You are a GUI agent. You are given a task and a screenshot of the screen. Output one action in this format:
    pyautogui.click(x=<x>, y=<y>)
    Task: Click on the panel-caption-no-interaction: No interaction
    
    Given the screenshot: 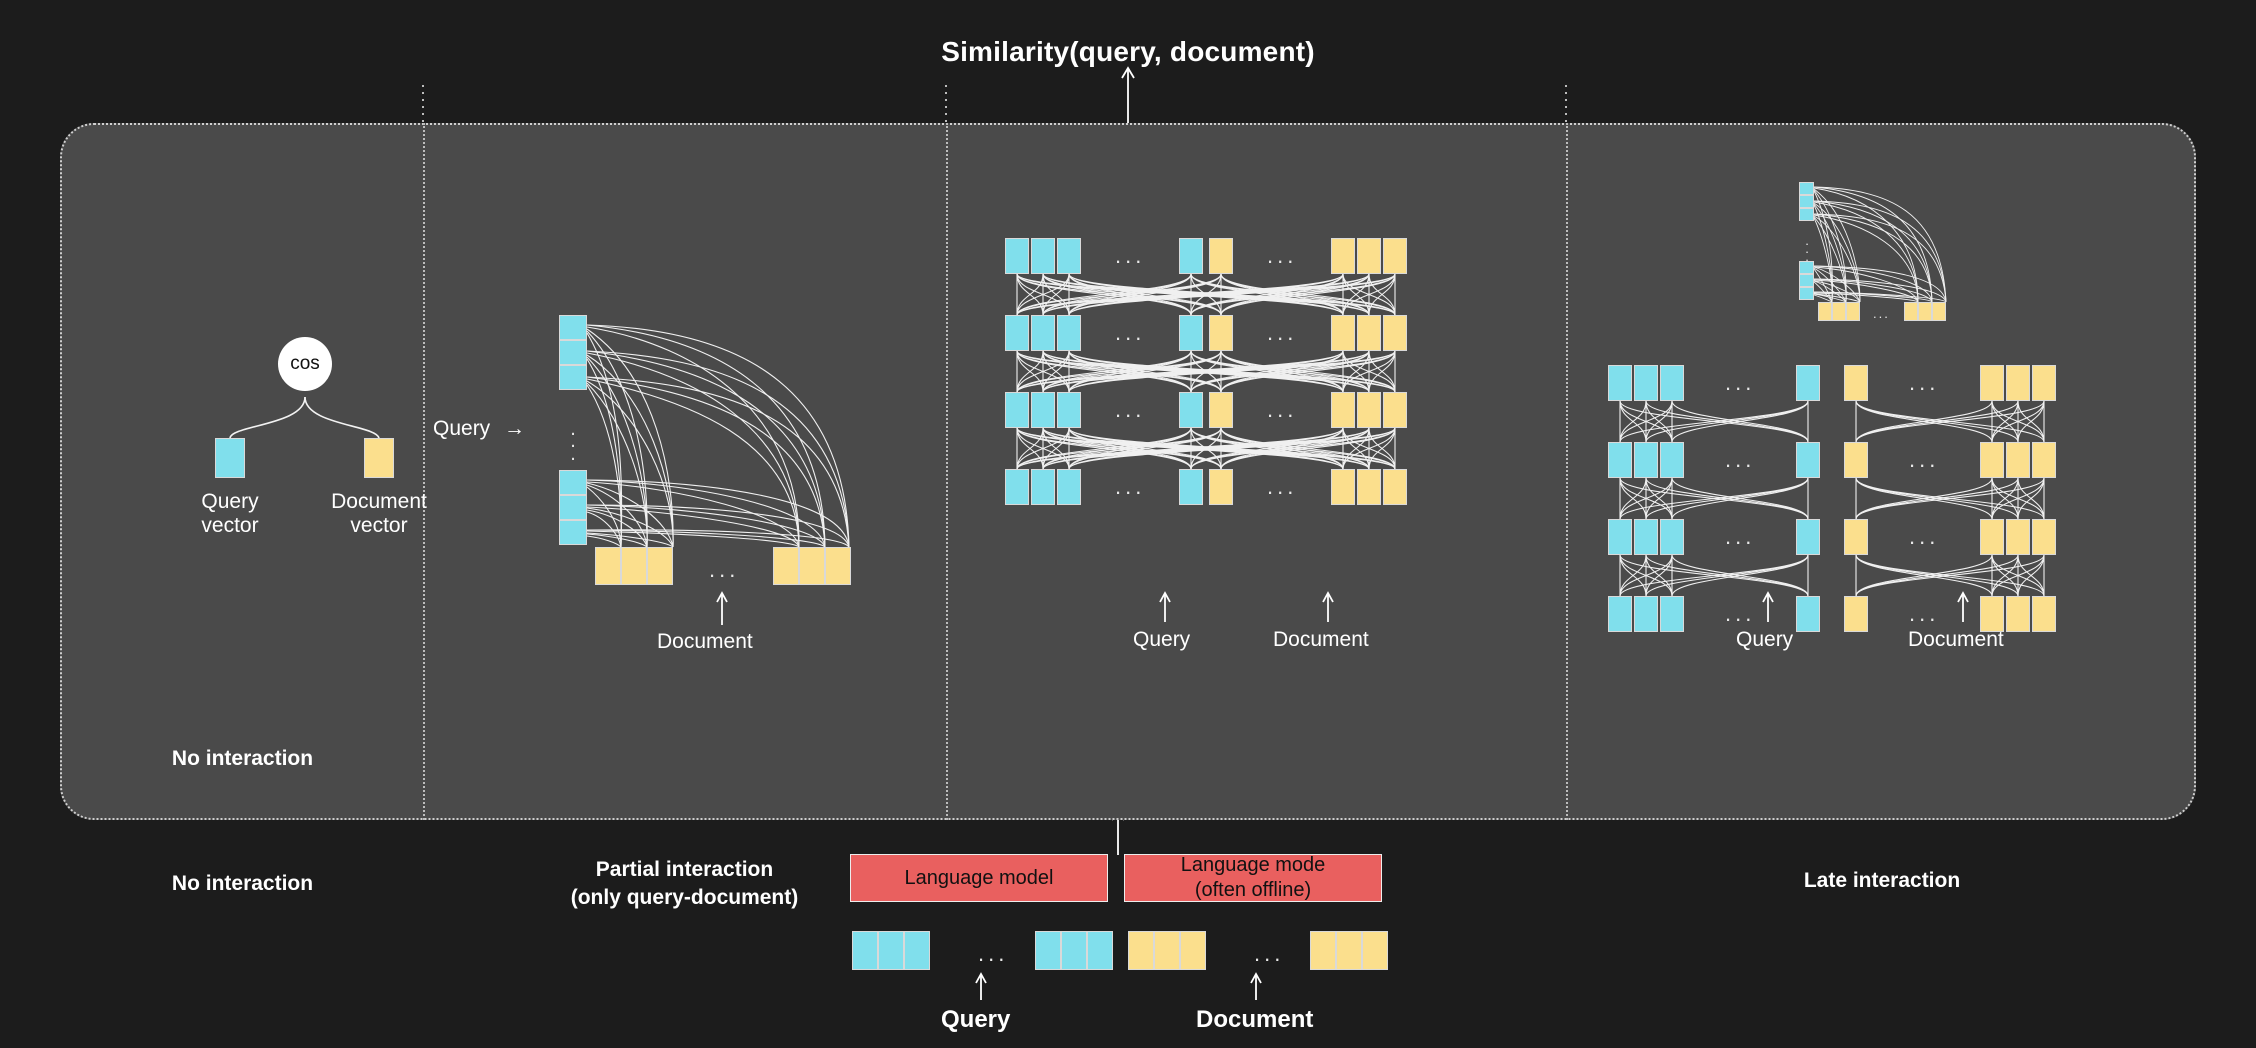 What is the action you would take?
    pyautogui.click(x=242, y=759)
    